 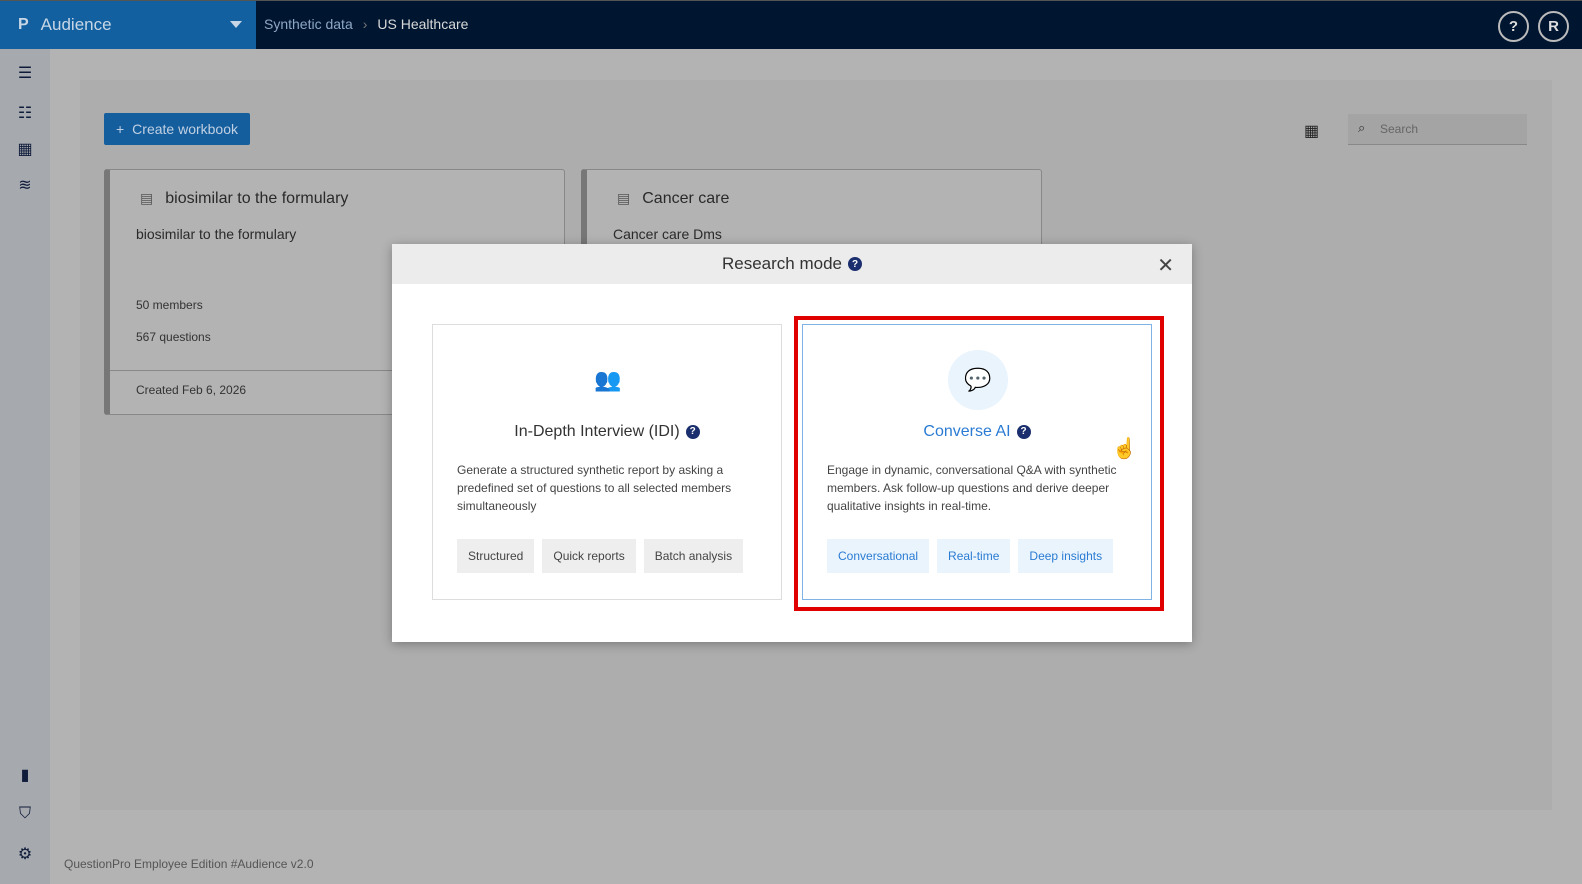 I want to click on grid-view-icon: ▦, so click(x=1311, y=131).